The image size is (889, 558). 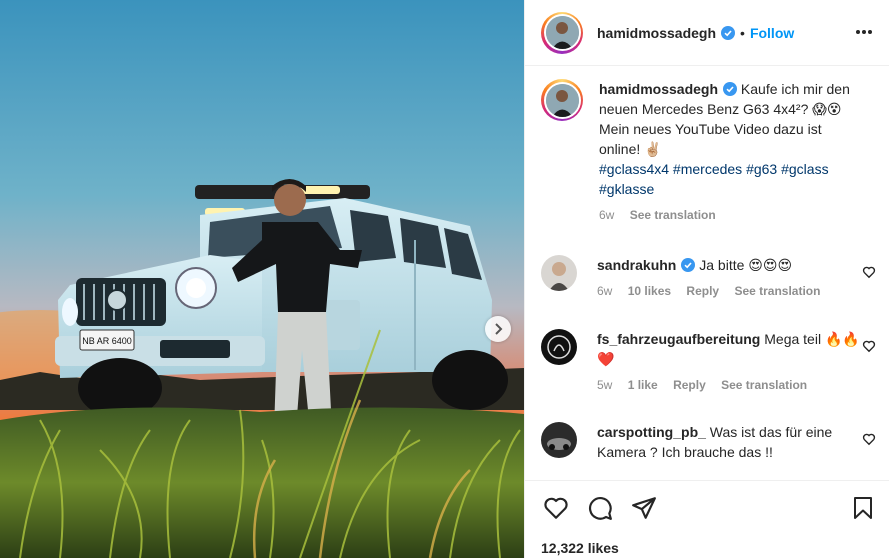 I want to click on comment-likes: 10 likes, so click(x=649, y=291).